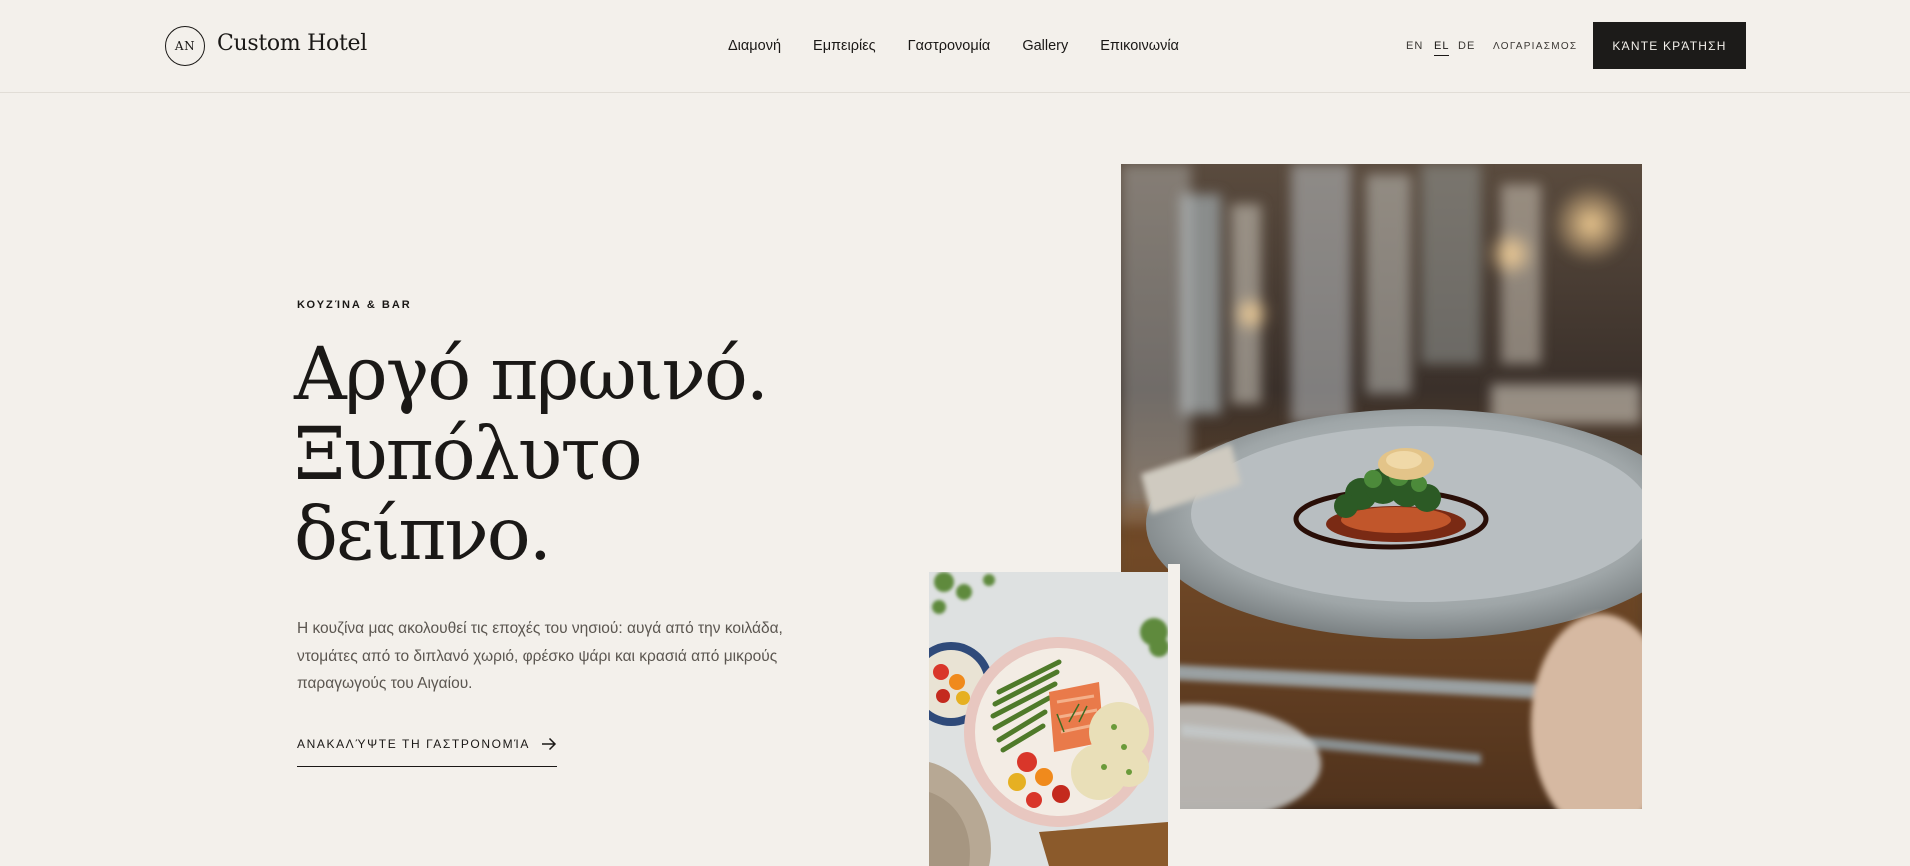 This screenshot has width=1910, height=866. What do you see at coordinates (1466, 46) in the screenshot?
I see `language-de: DE` at bounding box center [1466, 46].